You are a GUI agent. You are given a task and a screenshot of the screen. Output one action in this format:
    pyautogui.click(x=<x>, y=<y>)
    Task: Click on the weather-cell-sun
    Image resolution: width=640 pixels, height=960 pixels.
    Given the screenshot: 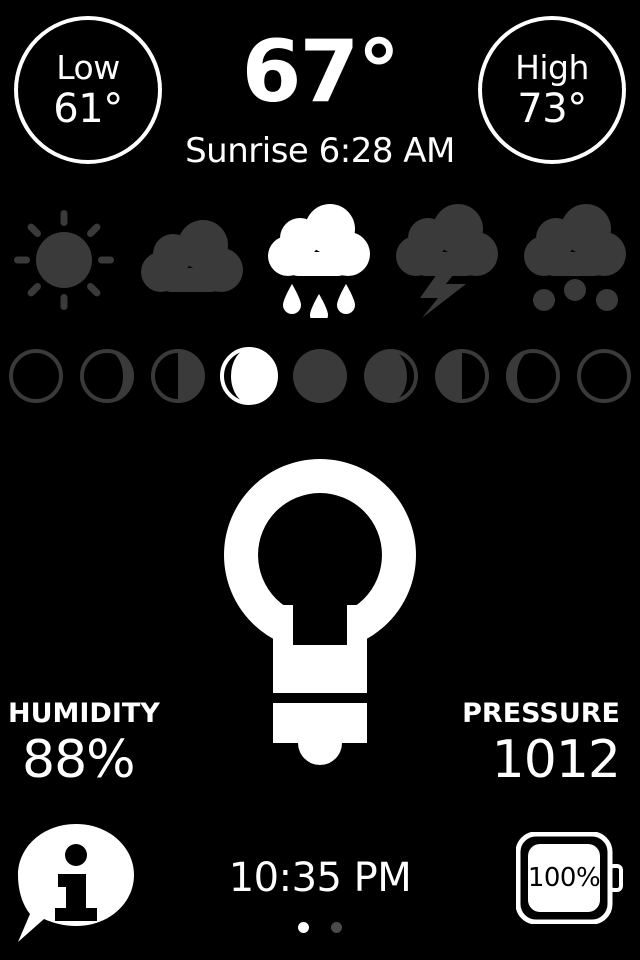 What is the action you would take?
    pyautogui.click(x=64, y=260)
    